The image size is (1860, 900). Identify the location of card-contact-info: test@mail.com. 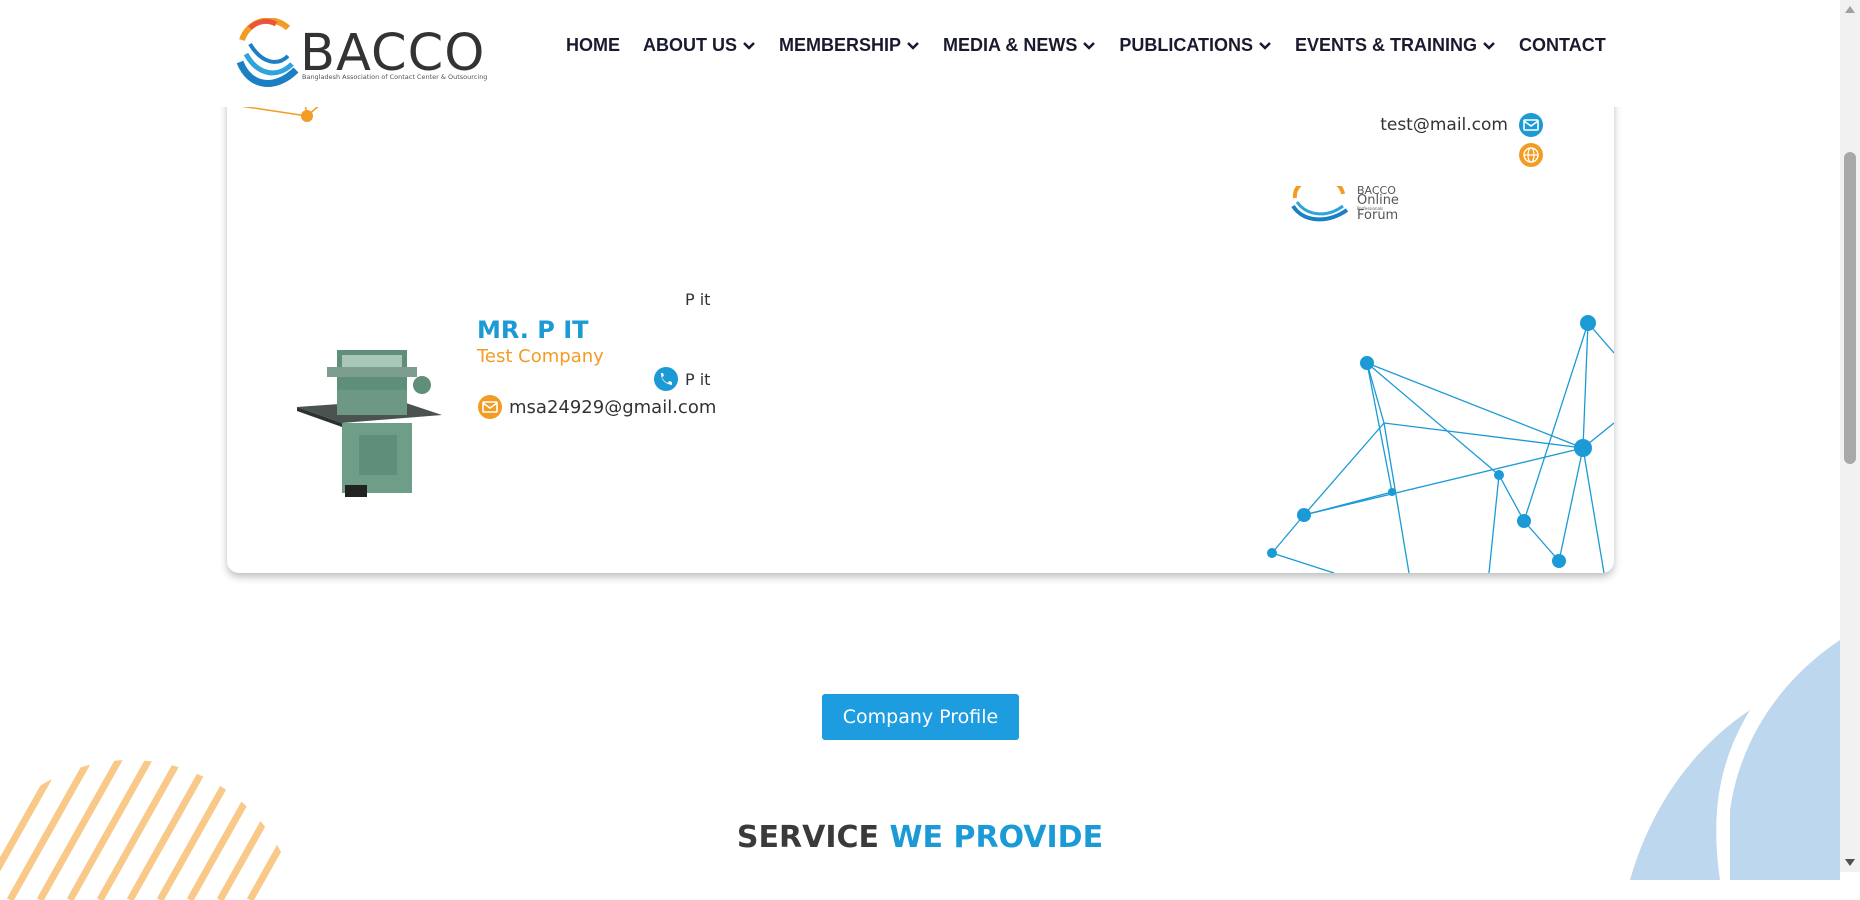
(1462, 140).